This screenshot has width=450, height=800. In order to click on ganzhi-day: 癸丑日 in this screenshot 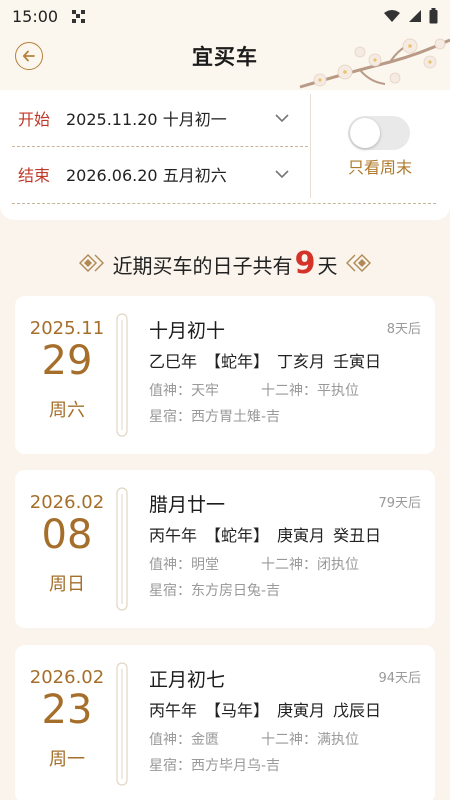, I will do `click(357, 535)`.